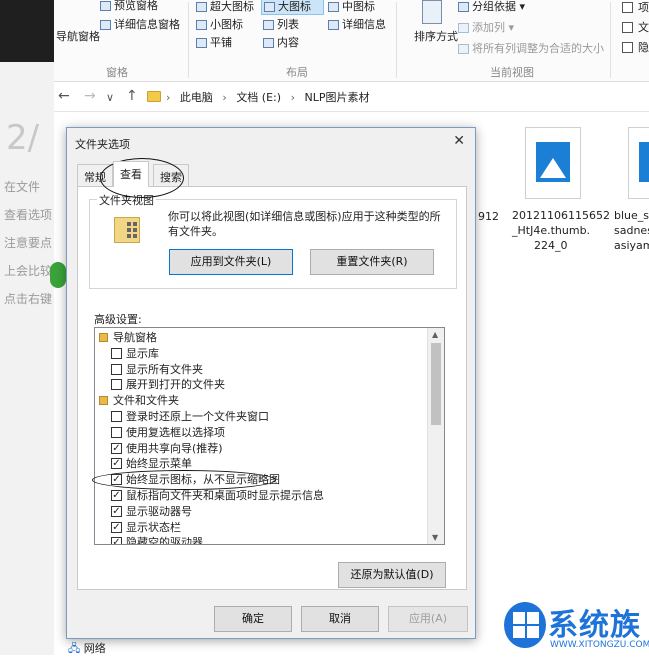  Describe the element at coordinates (435, 537) in the screenshot. I see `scroll-down-icon: ▼` at that location.